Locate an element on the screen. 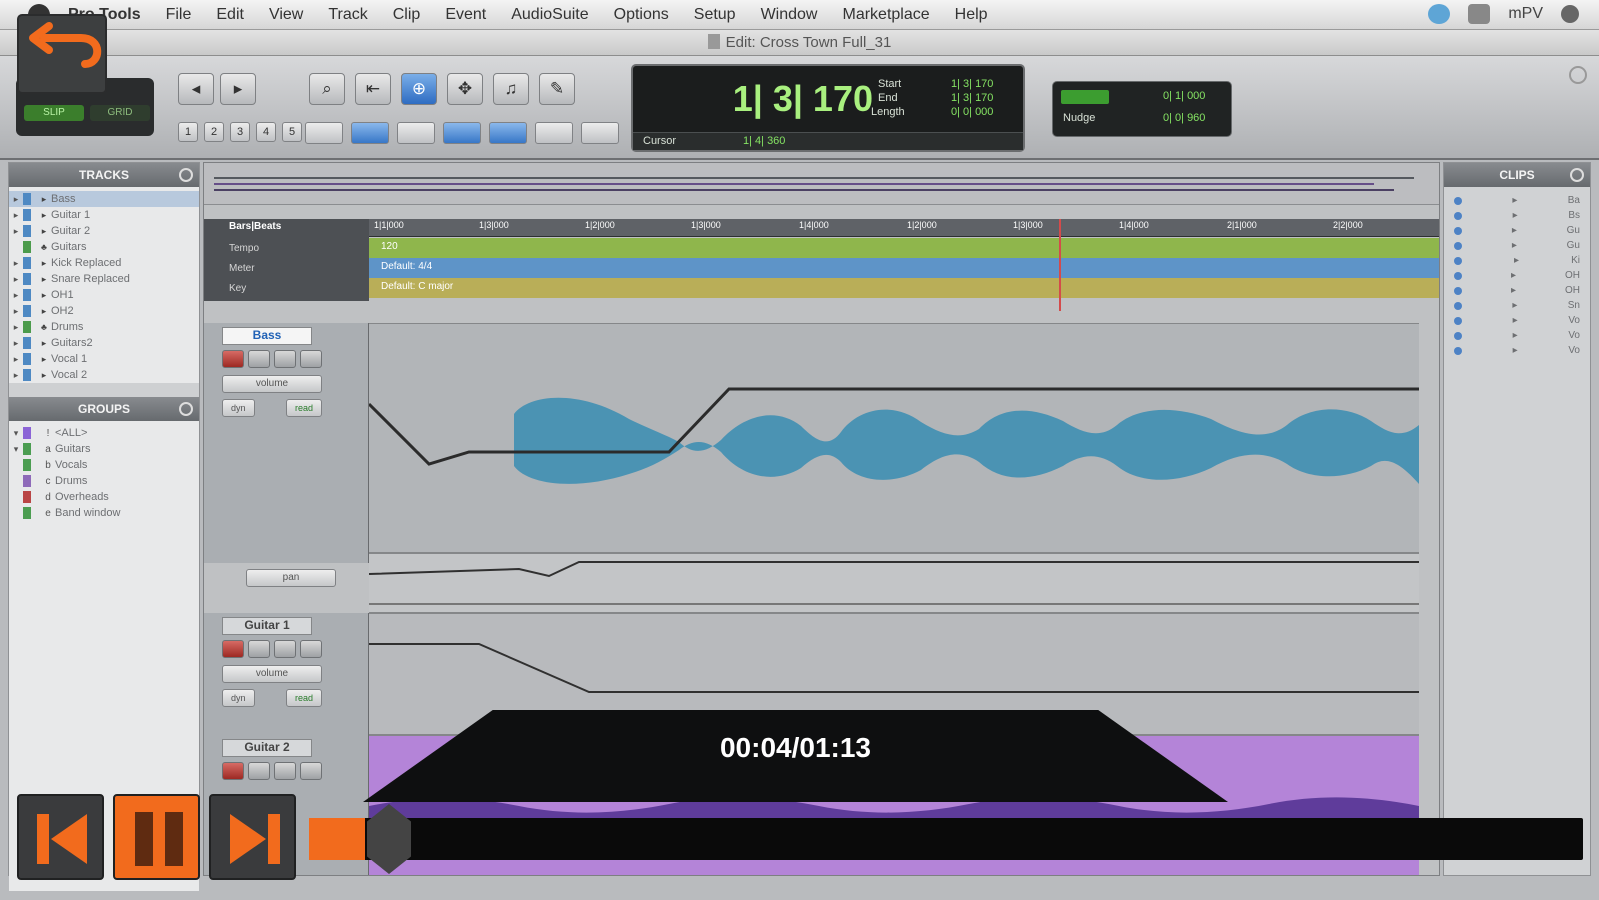 This screenshot has width=1599, height=900. menu-marketplace: Marketplace is located at coordinates (885, 15).